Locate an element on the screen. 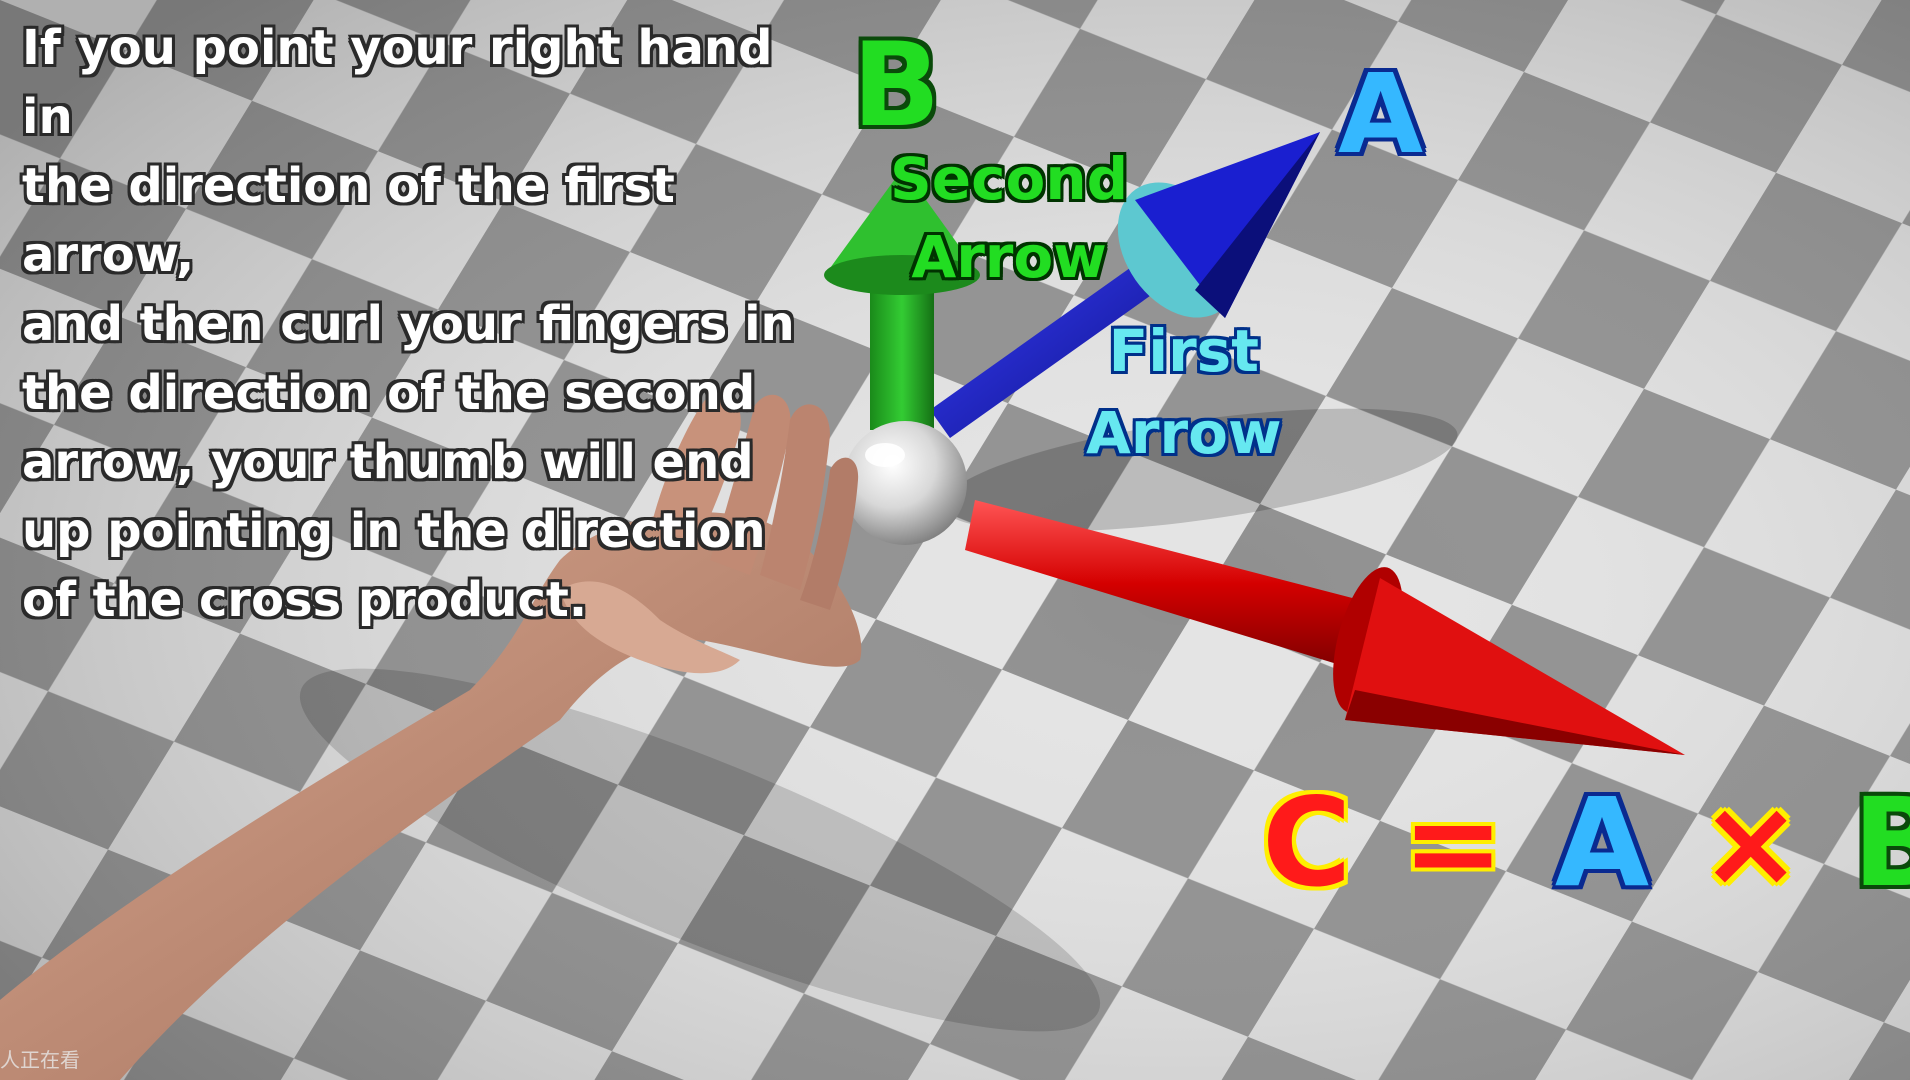 This screenshot has width=1910, height=1080. label-first-line2: Arrow is located at coordinates (1184, 433).